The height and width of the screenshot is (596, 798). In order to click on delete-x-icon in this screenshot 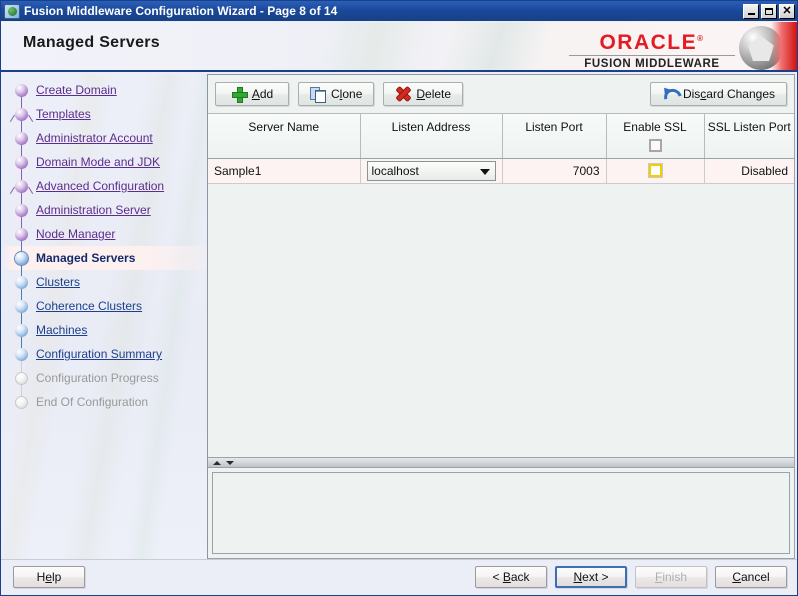, I will do `click(403, 94)`.